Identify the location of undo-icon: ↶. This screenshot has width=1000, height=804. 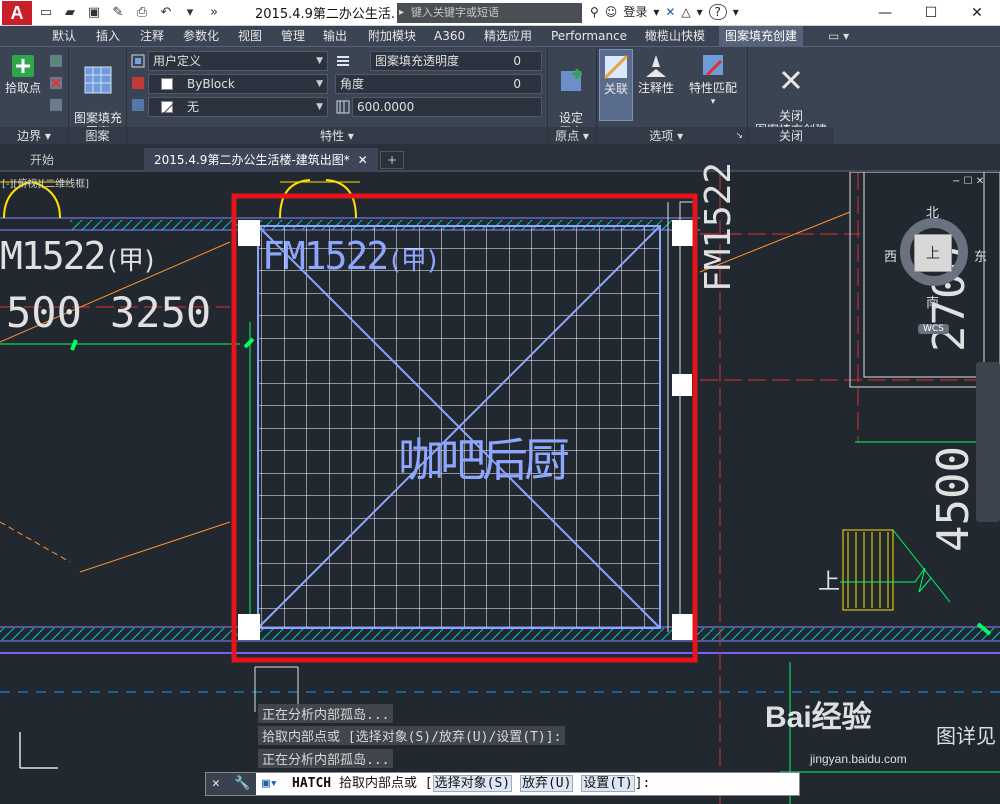
(166, 13).